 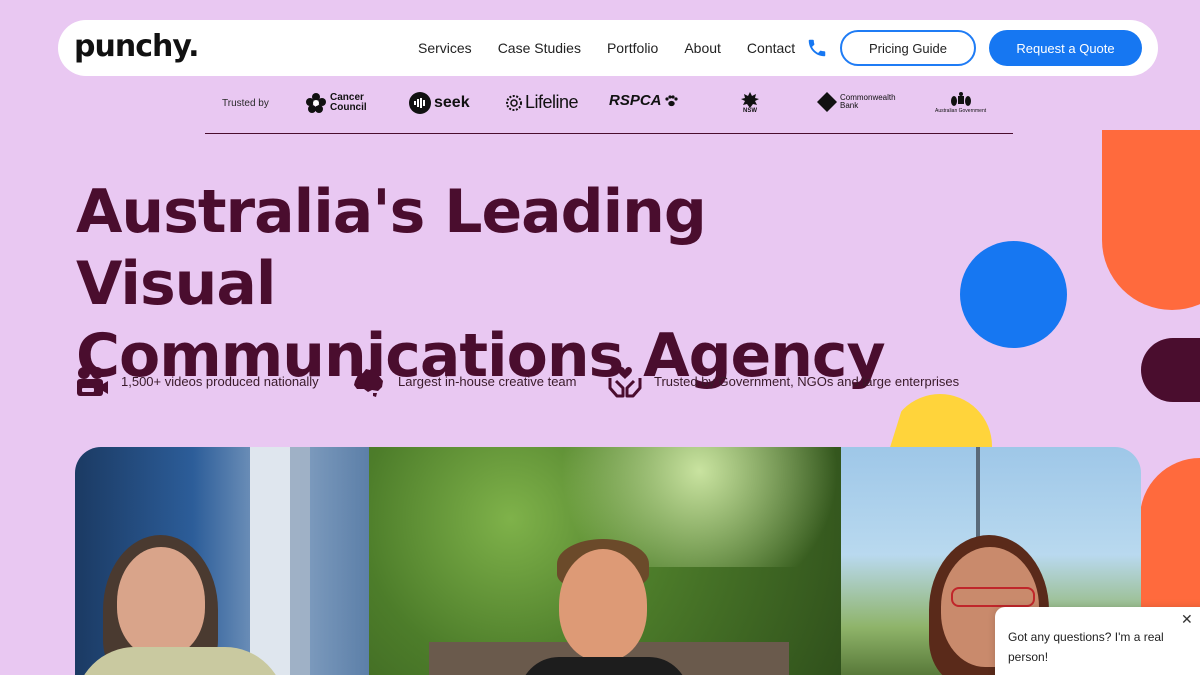 I want to click on chat-message: Got any questions? I'm a real person!, so click(x=1086, y=647).